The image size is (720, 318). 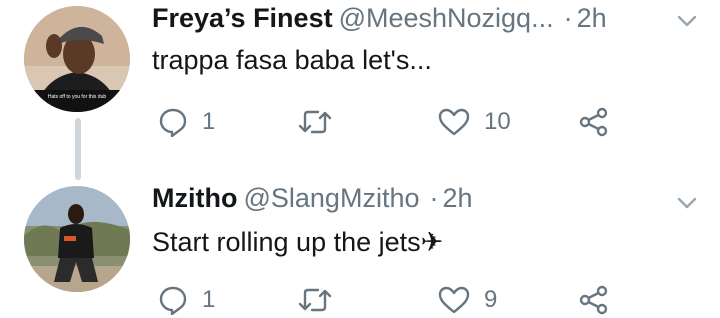 I want to click on like-count: 9, so click(x=491, y=299).